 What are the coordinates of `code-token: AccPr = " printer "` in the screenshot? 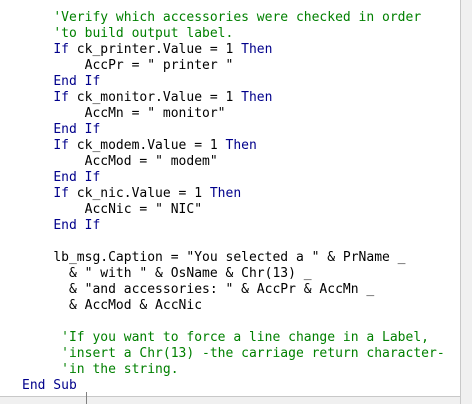 It's located at (159, 65).